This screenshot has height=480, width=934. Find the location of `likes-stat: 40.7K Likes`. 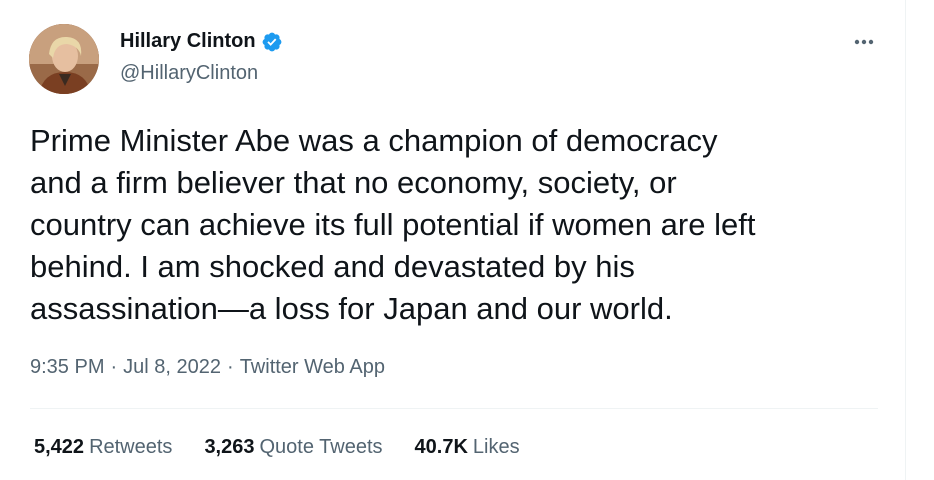

likes-stat: 40.7K Likes is located at coordinates (467, 447).